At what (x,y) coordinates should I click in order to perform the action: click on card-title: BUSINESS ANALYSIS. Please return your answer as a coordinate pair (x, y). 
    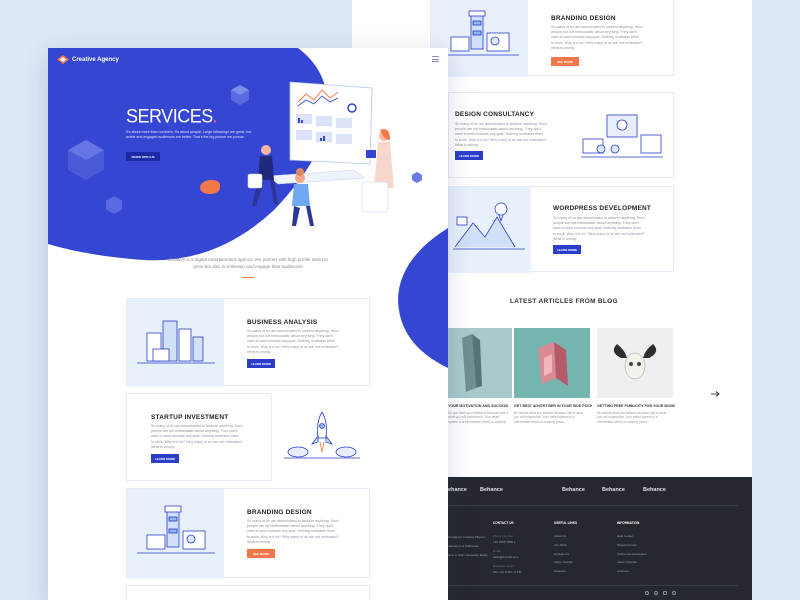
    Looking at the image, I should click on (282, 322).